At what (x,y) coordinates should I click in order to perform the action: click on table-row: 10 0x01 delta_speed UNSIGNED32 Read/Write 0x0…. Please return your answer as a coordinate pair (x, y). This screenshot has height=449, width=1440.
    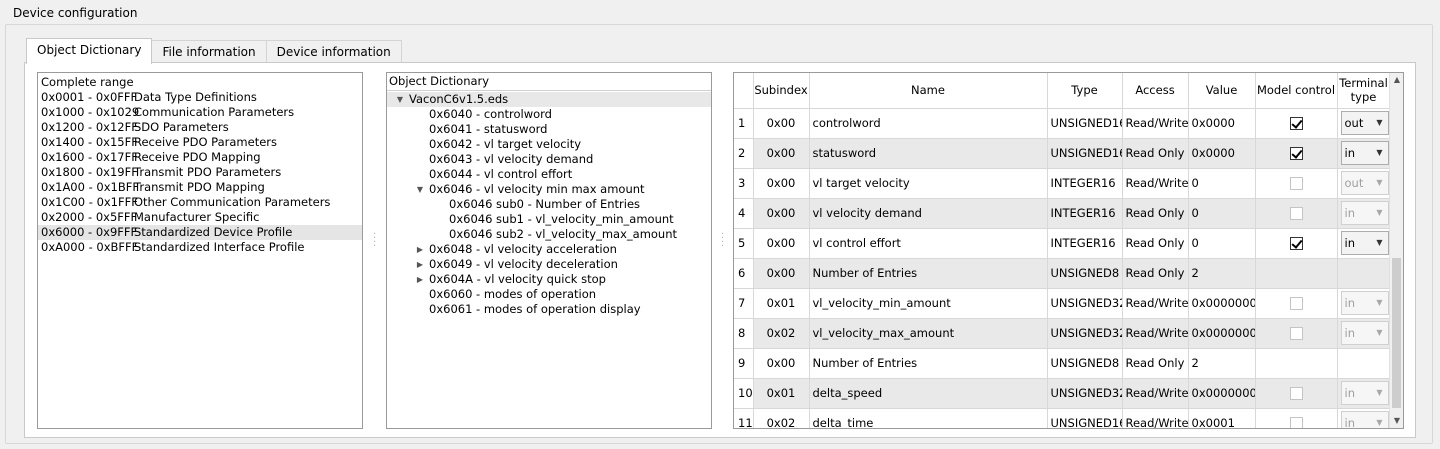
    Looking at the image, I should click on (1062, 393).